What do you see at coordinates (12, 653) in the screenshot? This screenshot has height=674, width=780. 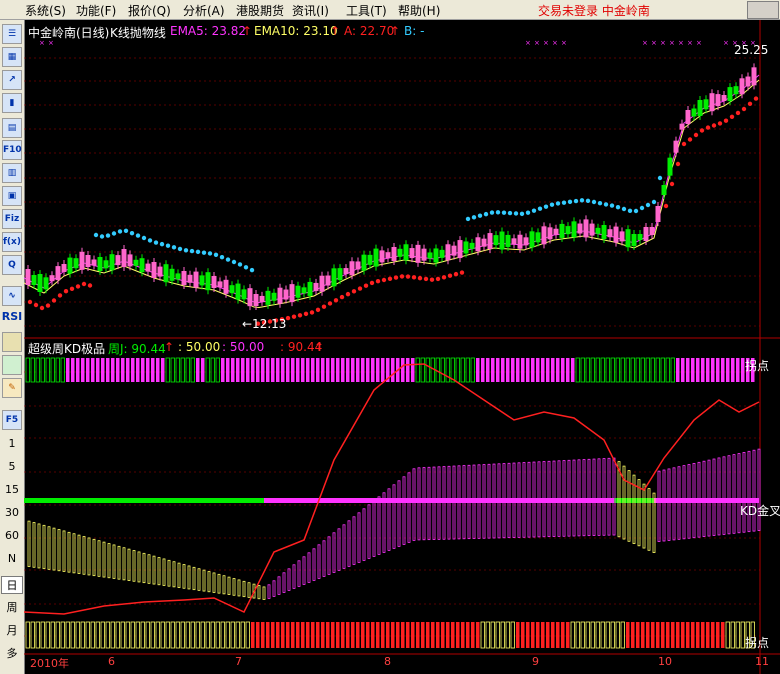 I see `period-multi: 多` at bounding box center [12, 653].